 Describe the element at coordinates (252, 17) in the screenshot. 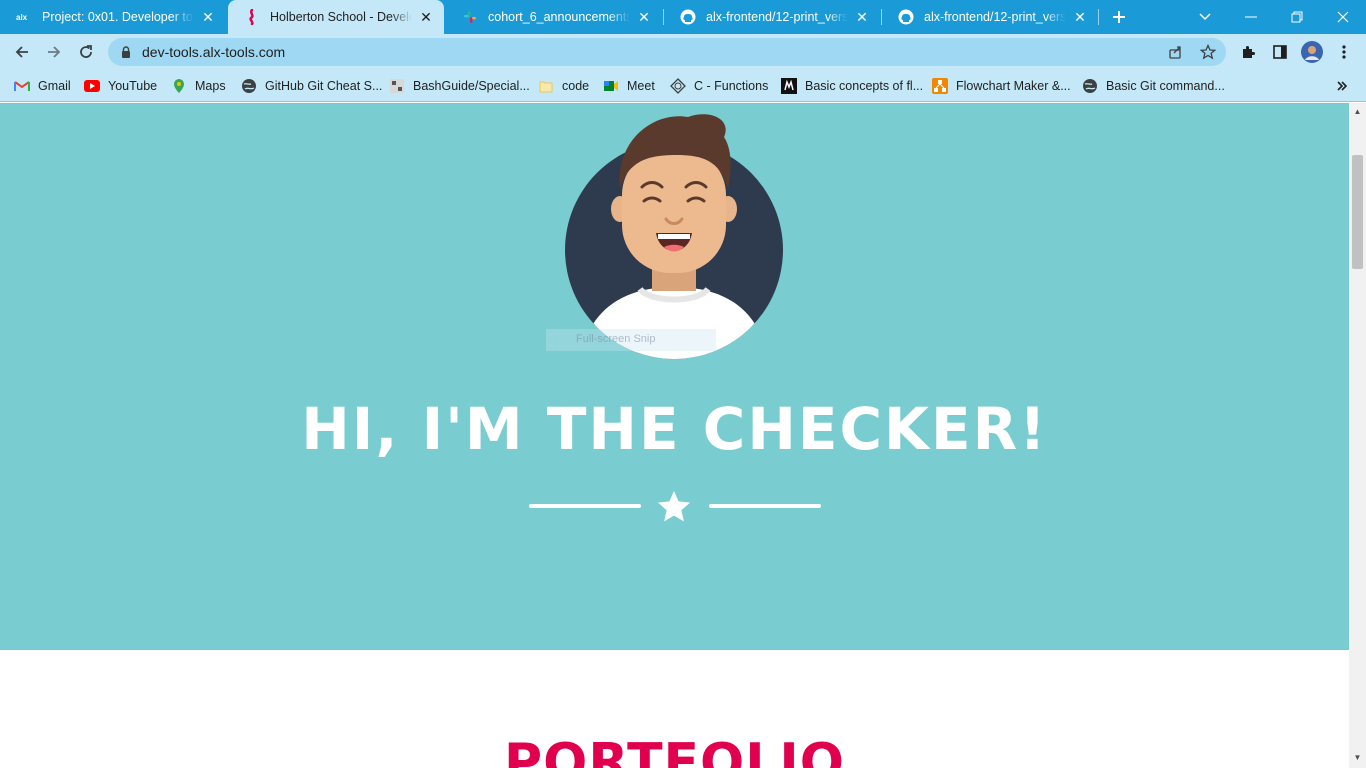

I see `holberton-icon` at that location.